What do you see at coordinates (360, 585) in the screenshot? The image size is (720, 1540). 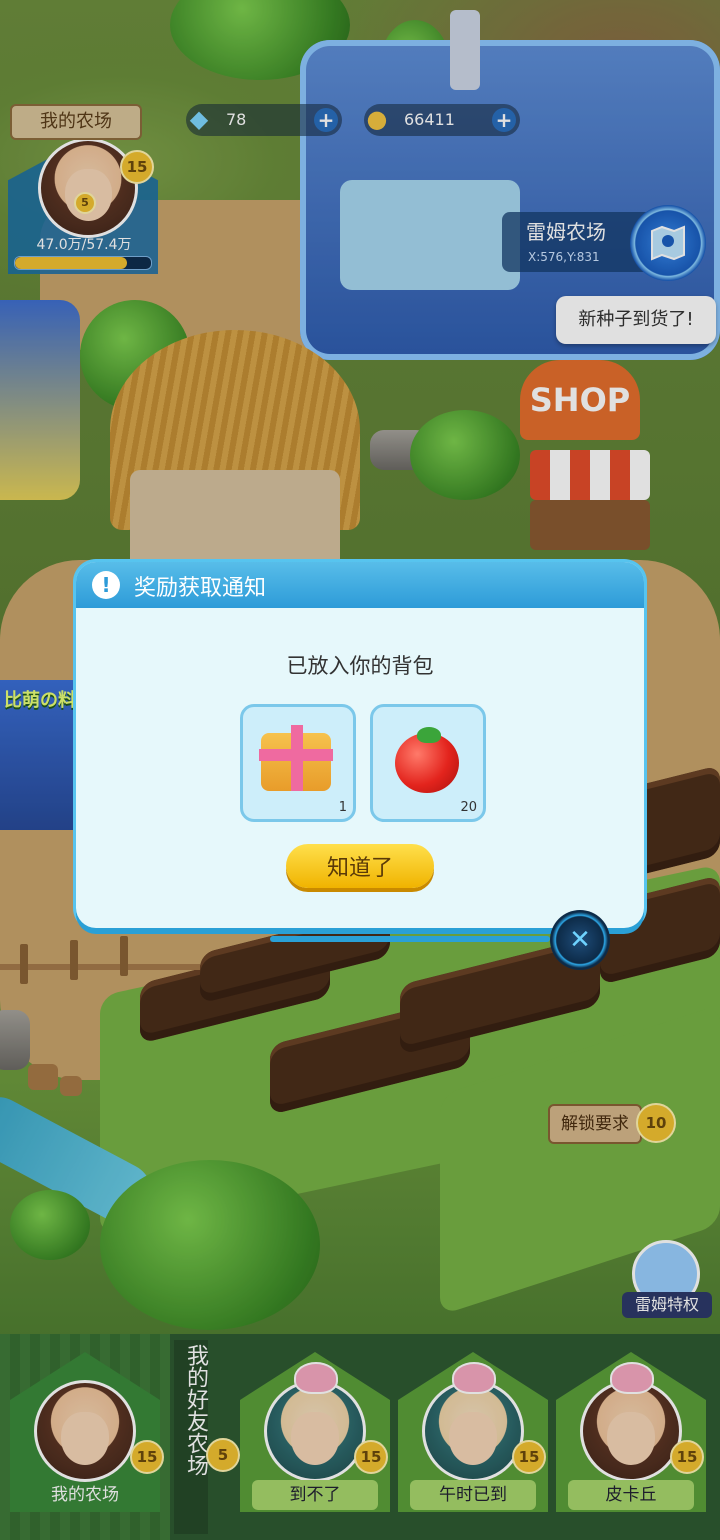 I see `dialog-header: ! 奖励获取通知` at bounding box center [360, 585].